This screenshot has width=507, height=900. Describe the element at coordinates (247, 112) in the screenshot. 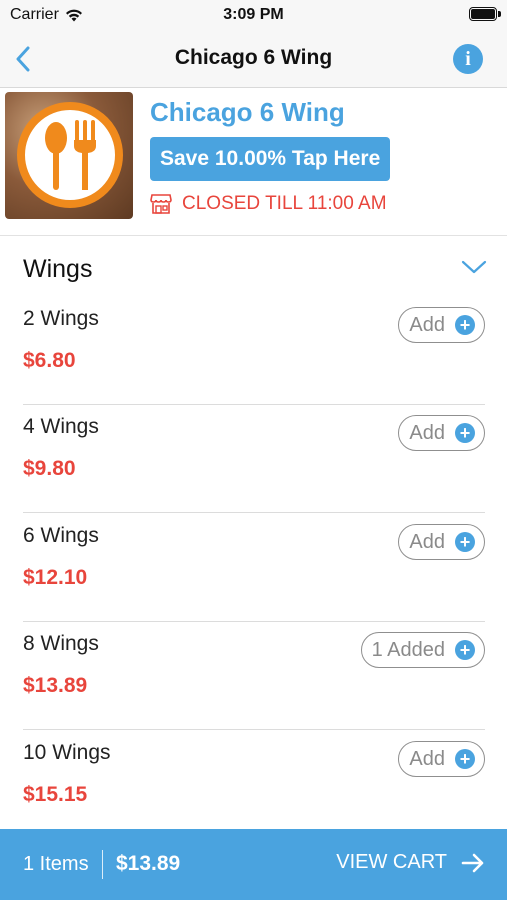

I see `restaurant-name: Chicago 6 Wing` at that location.